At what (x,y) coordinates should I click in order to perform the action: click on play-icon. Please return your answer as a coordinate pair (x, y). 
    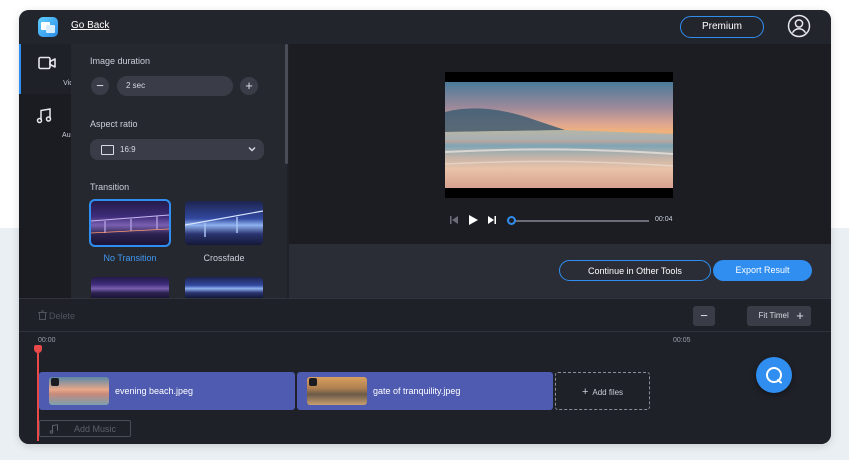
    Looking at the image, I should click on (473, 220).